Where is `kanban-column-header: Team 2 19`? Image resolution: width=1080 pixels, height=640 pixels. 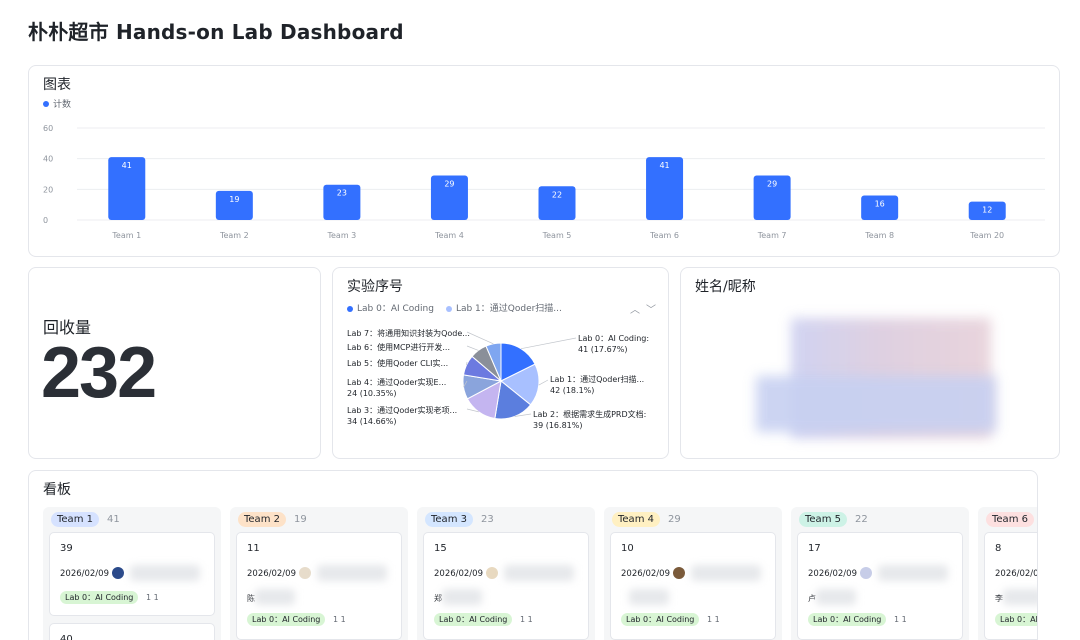
kanban-column-header: Team 2 19 is located at coordinates (272, 519).